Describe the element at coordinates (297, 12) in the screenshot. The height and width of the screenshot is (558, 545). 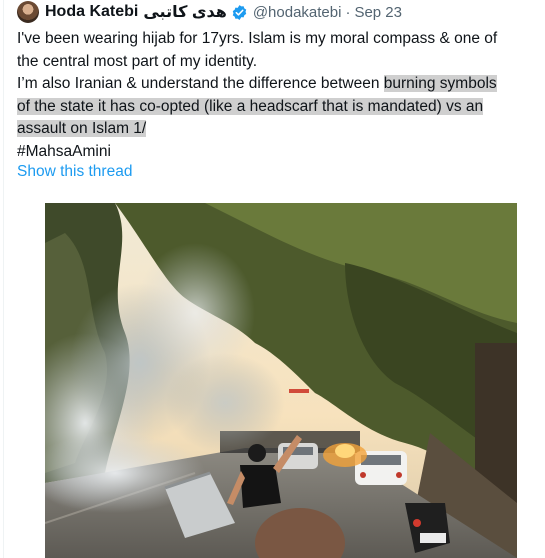
I see `author-handle: @hodakatebi` at that location.